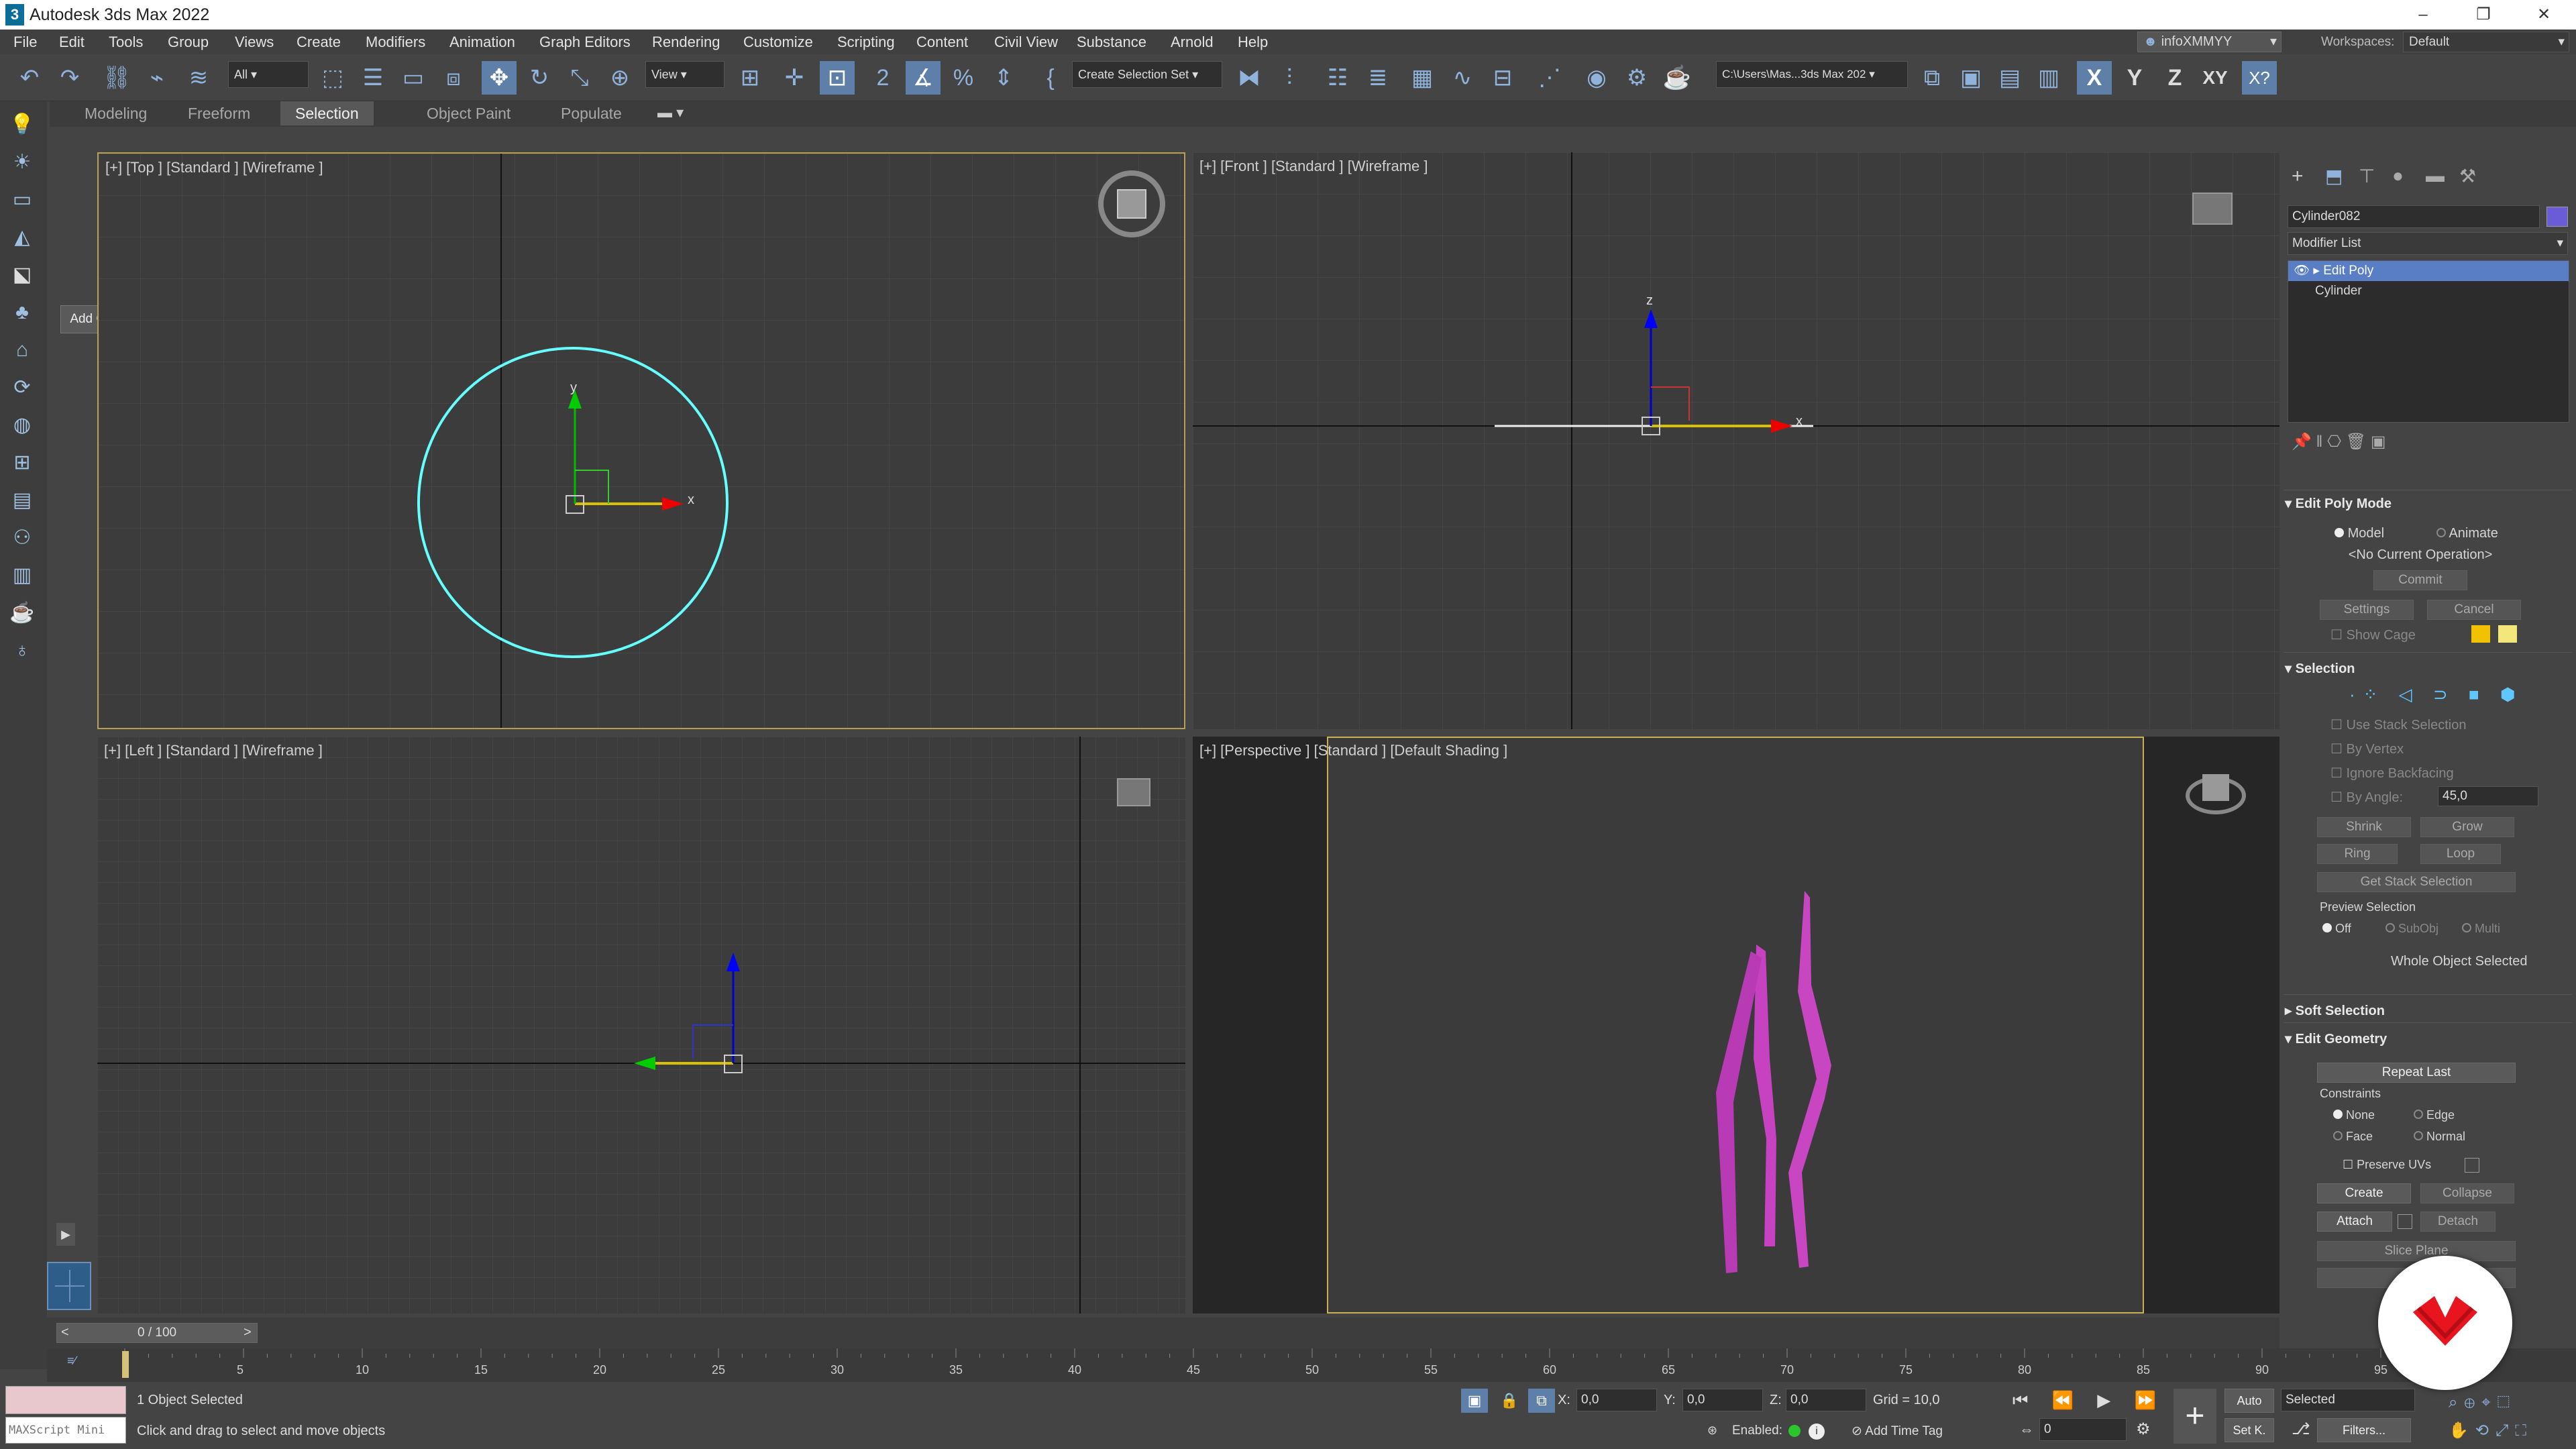  What do you see at coordinates (2335, 1010) in the screenshot?
I see `soft-selection-header: ▸ Soft Selection` at bounding box center [2335, 1010].